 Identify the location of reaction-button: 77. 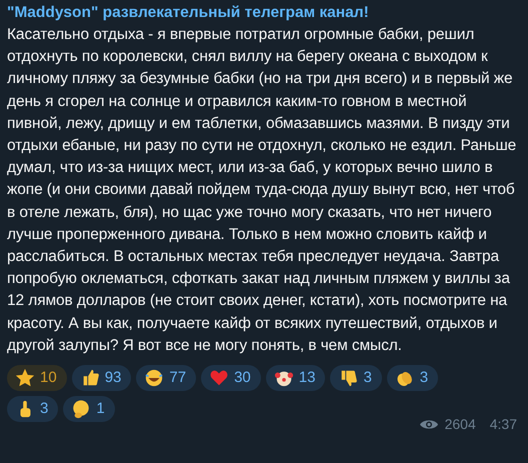
(166, 378).